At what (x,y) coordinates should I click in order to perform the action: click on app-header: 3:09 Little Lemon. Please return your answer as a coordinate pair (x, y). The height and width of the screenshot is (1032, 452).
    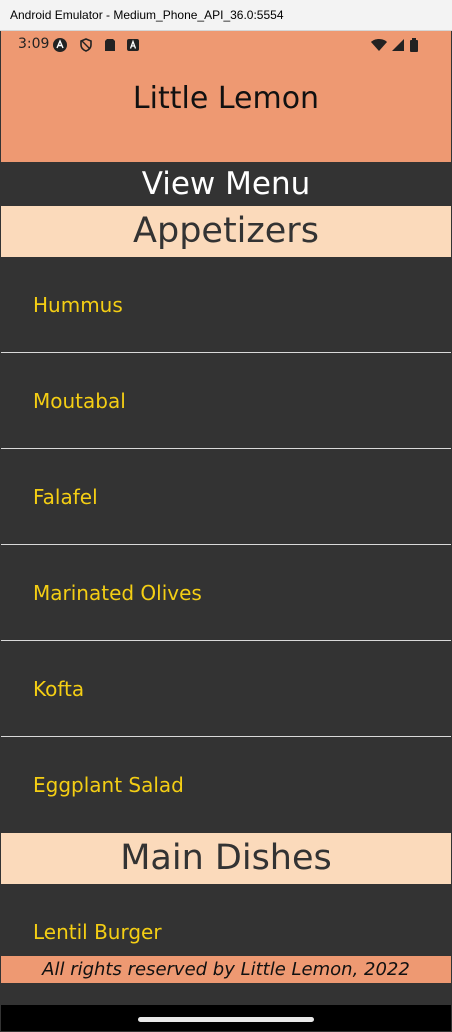
    Looking at the image, I should click on (226, 96).